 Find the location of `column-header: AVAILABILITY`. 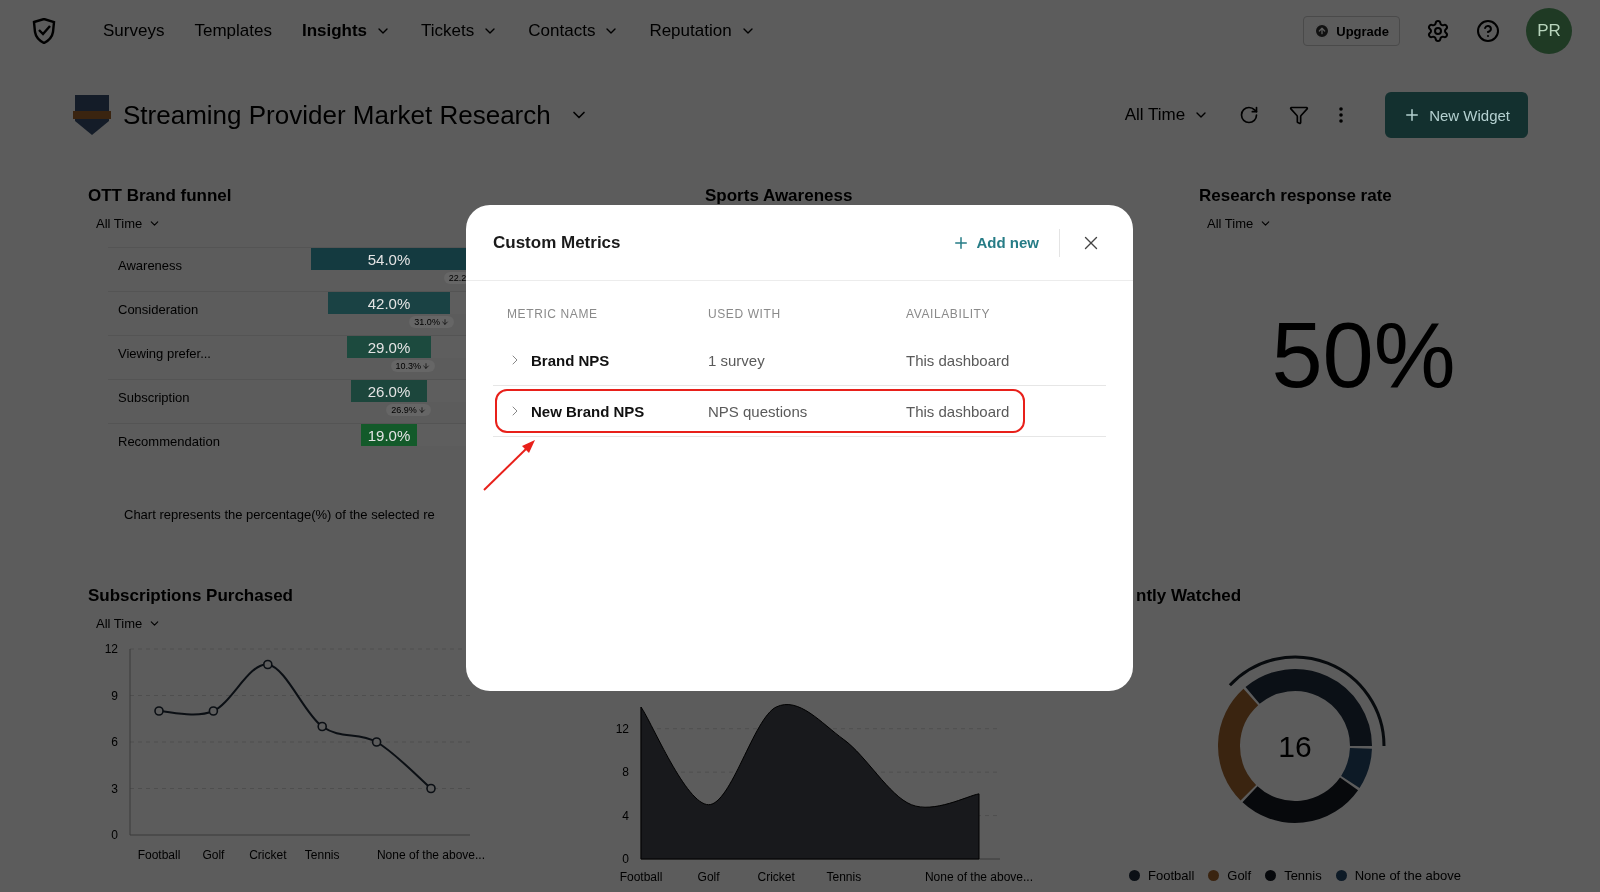

column-header: AVAILABILITY is located at coordinates (949, 314).